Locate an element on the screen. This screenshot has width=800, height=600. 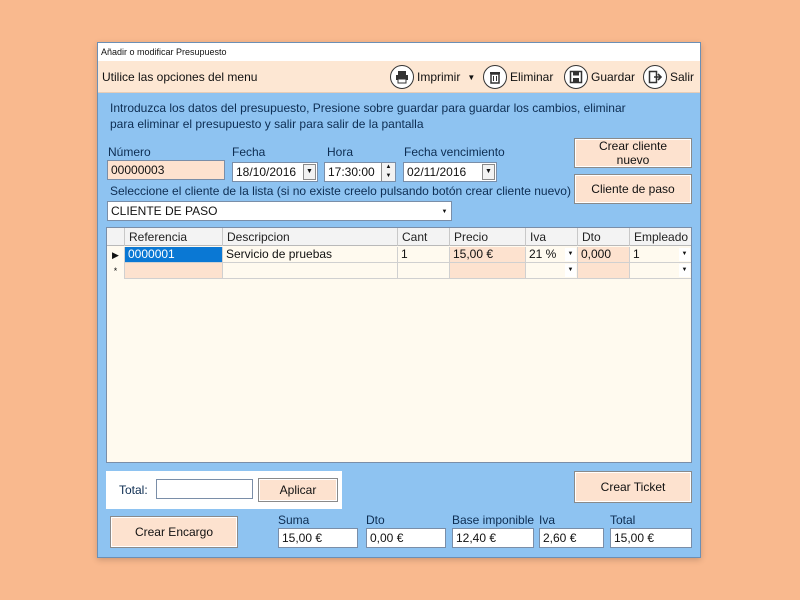
fecha-field: 18/10/2016 ▼ is located at coordinates (275, 172).